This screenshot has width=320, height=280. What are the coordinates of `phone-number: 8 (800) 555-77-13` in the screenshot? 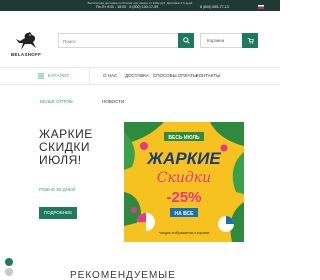 It's located at (214, 7).